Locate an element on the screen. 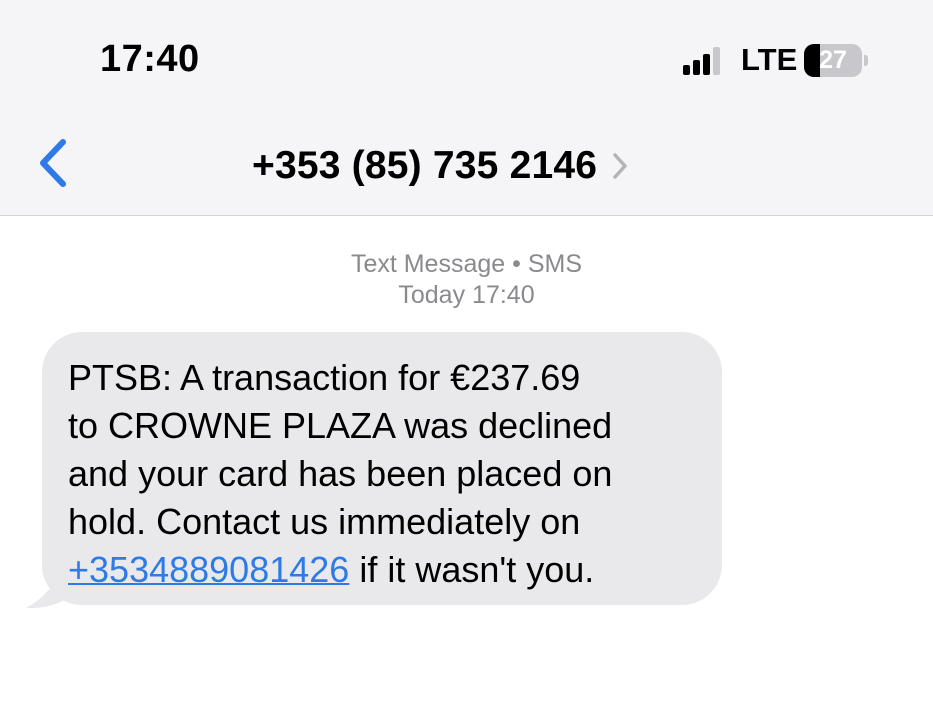 Image resolution: width=933 pixels, height=711 pixels. contact-details-button: +353 (85) 735 2146 is located at coordinates (440, 166).